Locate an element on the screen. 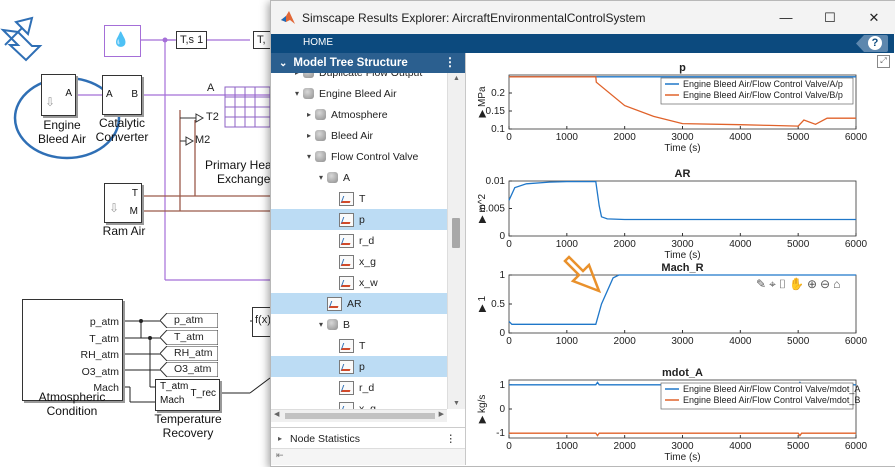 The height and width of the screenshot is (467, 895). chart-title: Mach_R is located at coordinates (682, 268).